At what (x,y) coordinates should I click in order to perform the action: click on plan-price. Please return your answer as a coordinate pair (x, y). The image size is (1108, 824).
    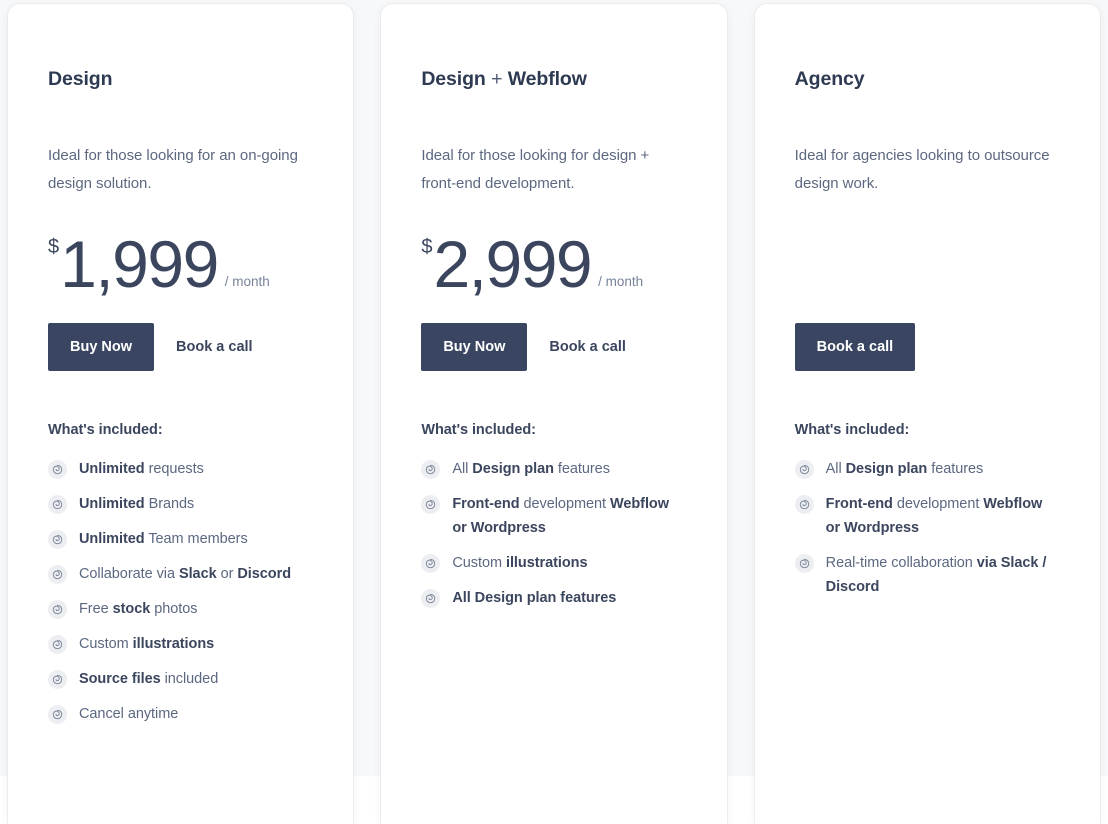
    Looking at the image, I should click on (927, 261).